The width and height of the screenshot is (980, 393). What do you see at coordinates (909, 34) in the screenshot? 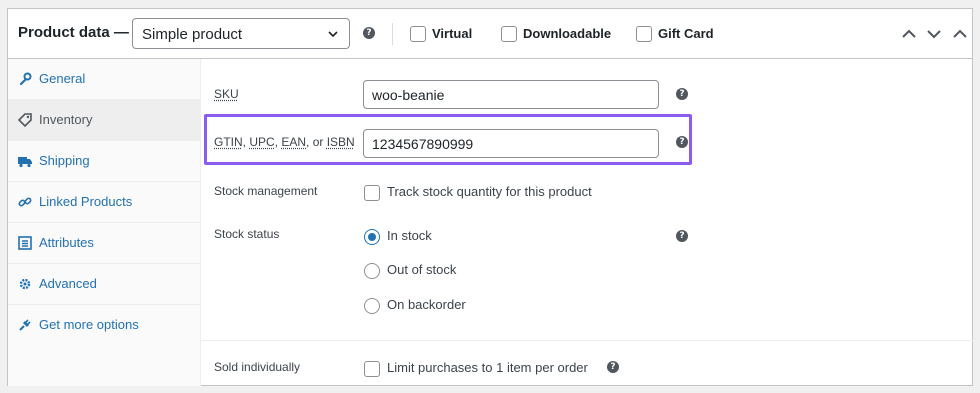
I see `move-up-icon` at bounding box center [909, 34].